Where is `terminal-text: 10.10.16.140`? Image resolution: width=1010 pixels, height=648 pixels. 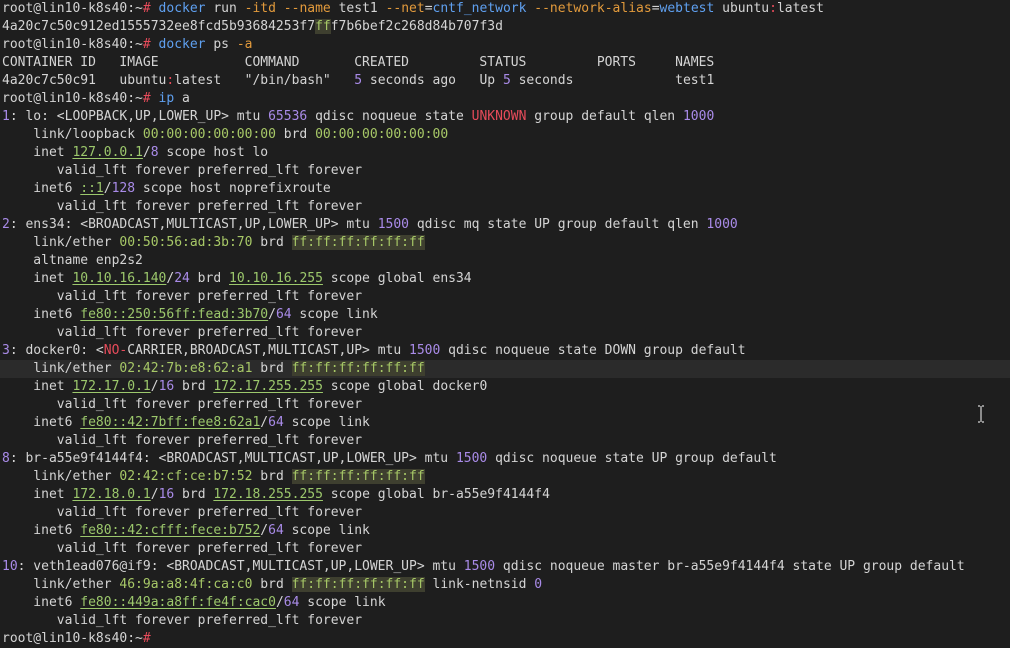 terminal-text: 10.10.16.140 is located at coordinates (119, 278).